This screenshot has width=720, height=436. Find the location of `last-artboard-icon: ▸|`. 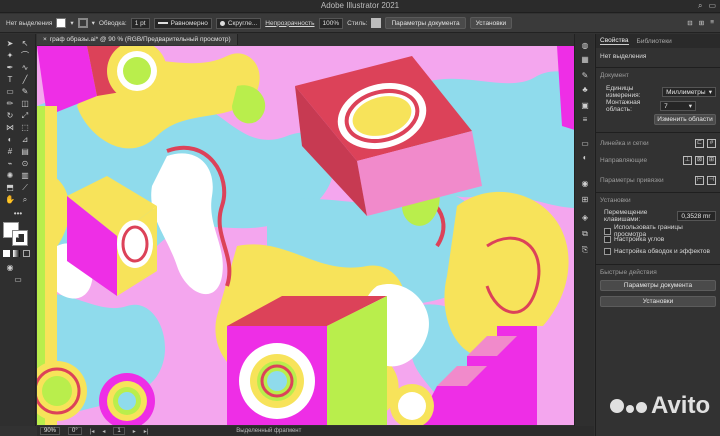

last-artboard-icon: ▸| is located at coordinates (146, 431).